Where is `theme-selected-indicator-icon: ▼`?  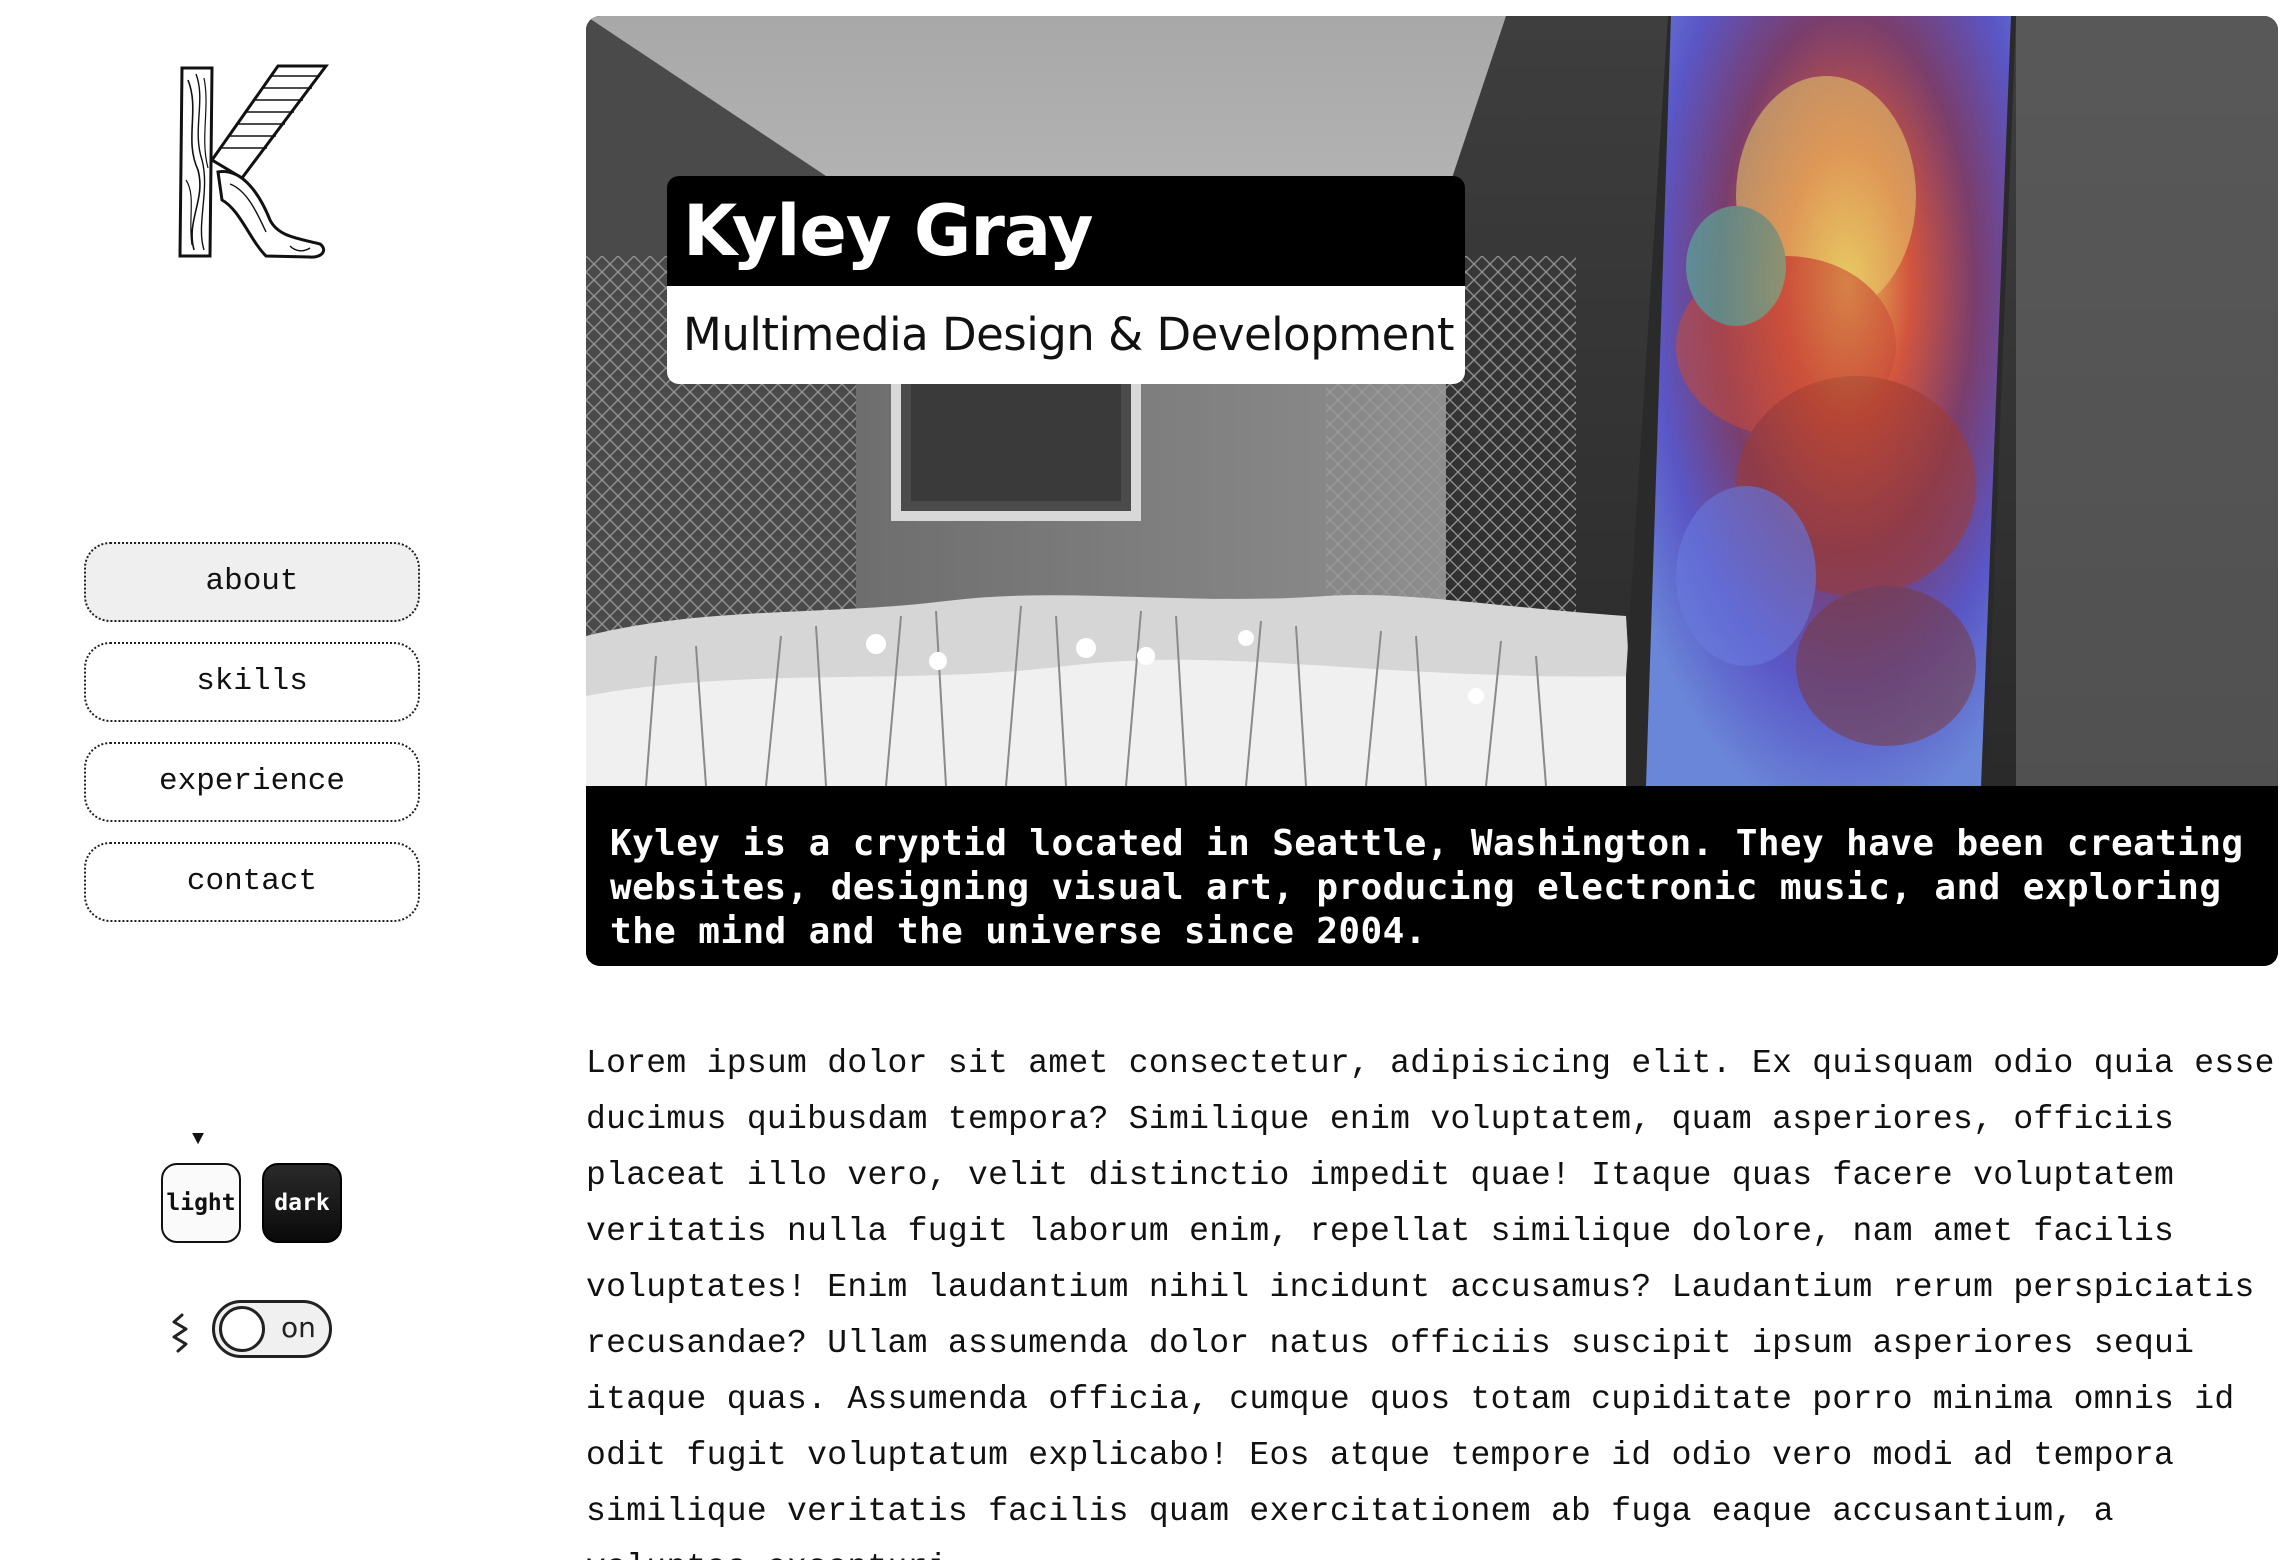 theme-selected-indicator-icon: ▼ is located at coordinates (198, 1139).